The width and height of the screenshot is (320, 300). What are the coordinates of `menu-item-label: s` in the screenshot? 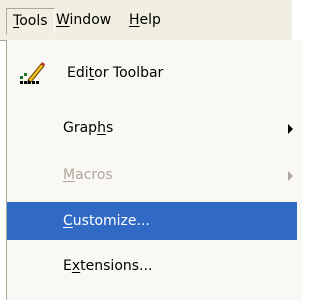 It's located at (109, 128).